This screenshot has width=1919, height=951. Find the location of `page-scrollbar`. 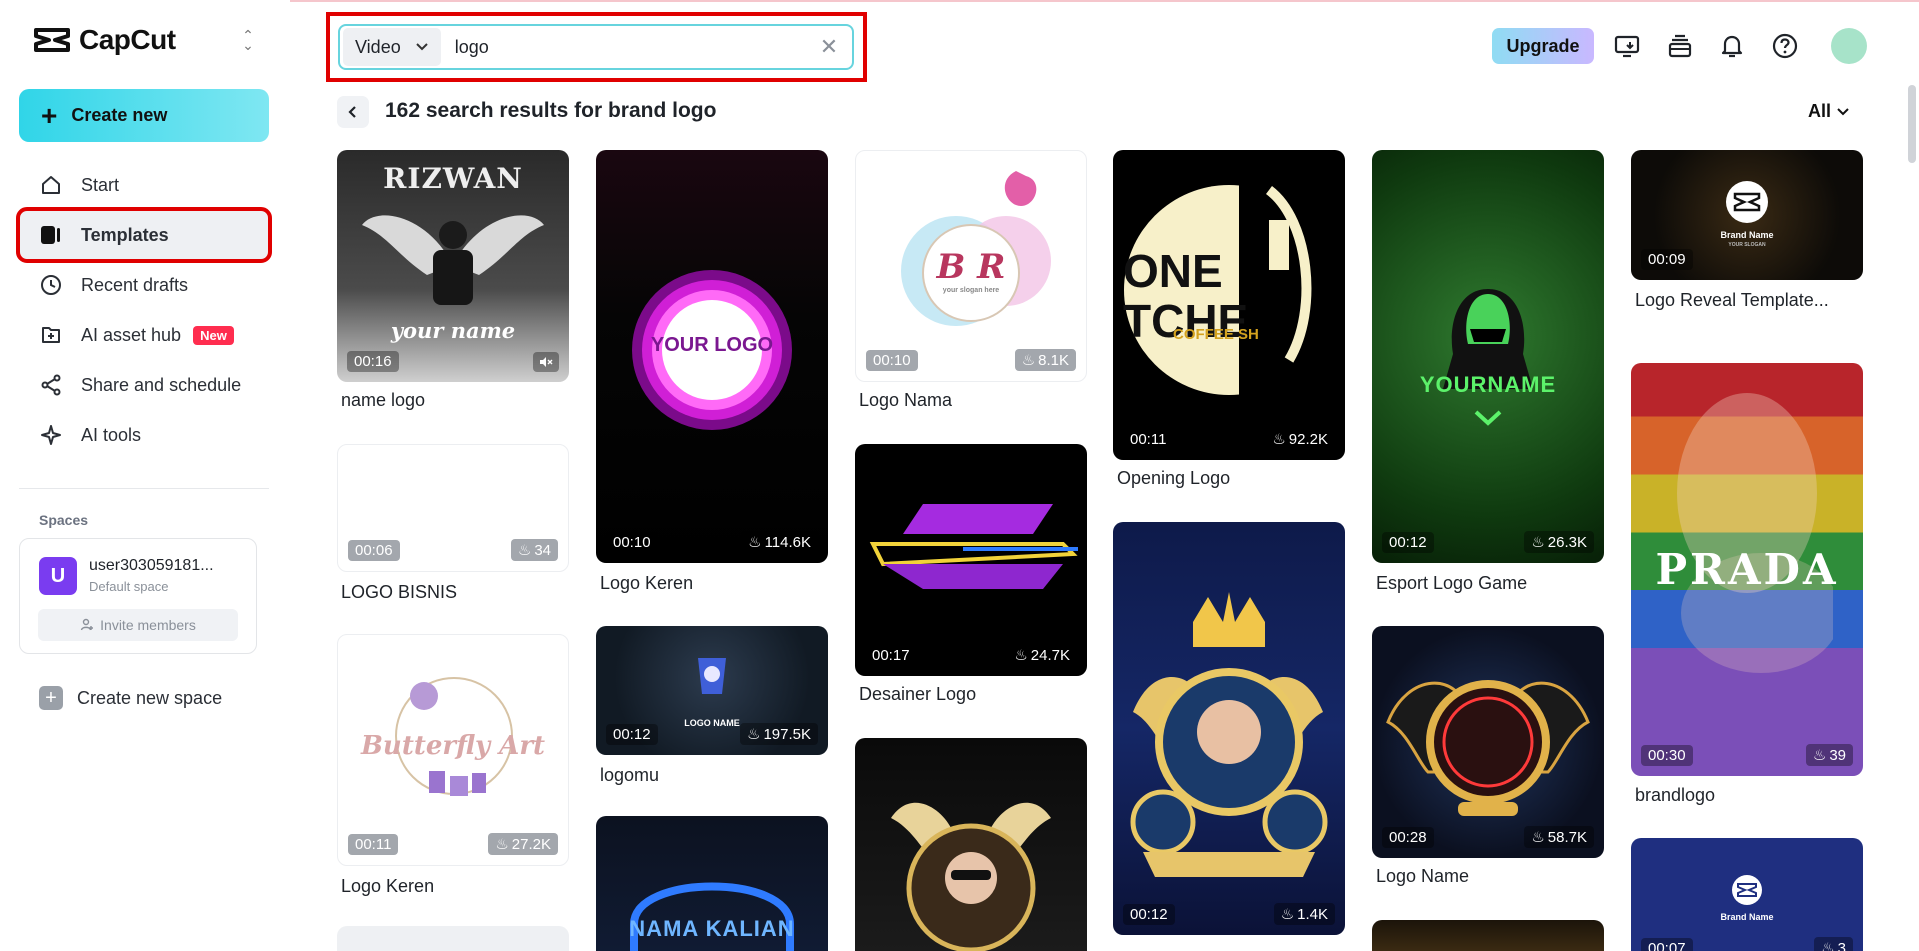

page-scrollbar is located at coordinates (1912, 124).